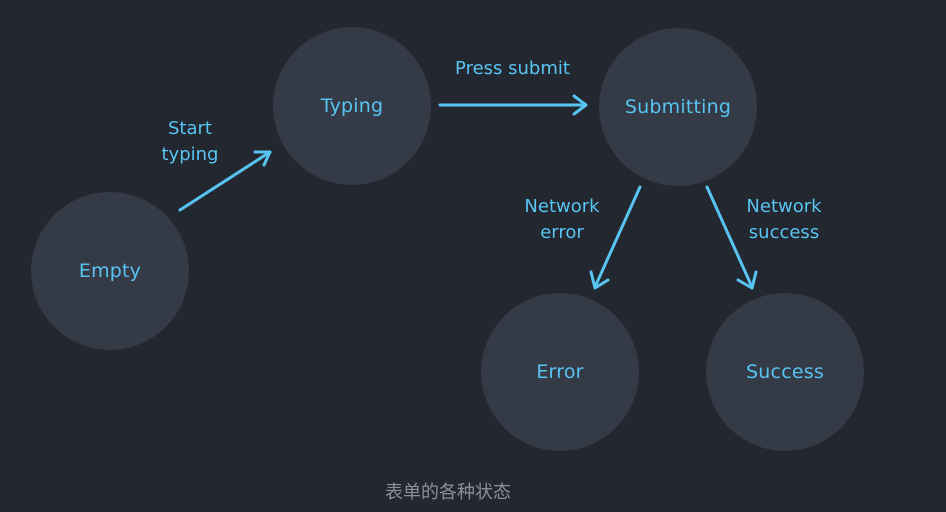 The width and height of the screenshot is (946, 512). What do you see at coordinates (562, 220) in the screenshot?
I see `transition-label-network-error: Network error` at bounding box center [562, 220].